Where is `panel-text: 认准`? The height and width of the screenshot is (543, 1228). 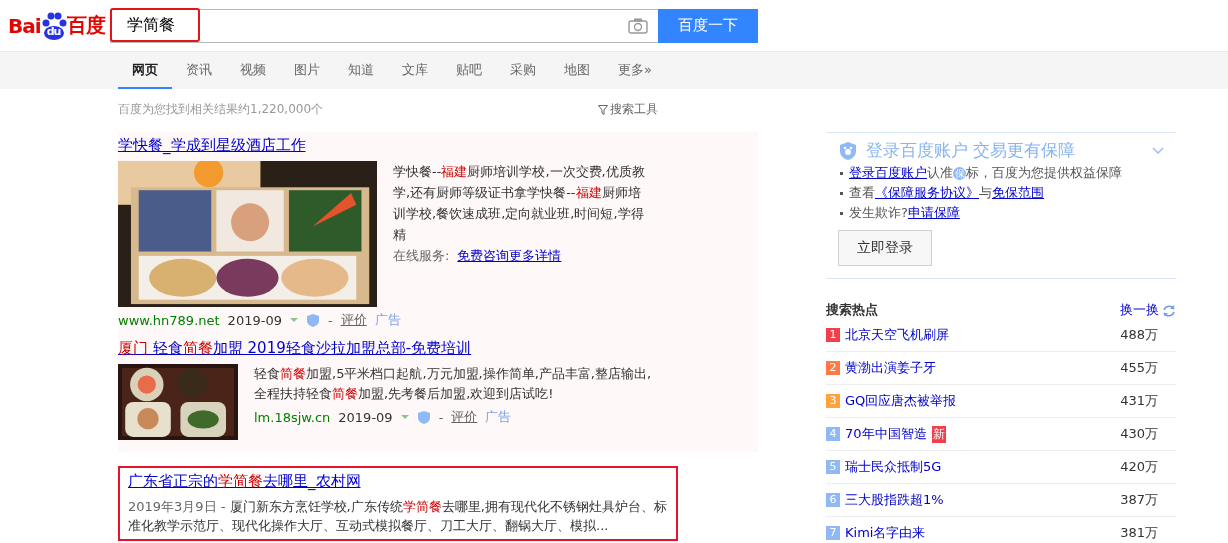 panel-text: 认准 is located at coordinates (940, 173).